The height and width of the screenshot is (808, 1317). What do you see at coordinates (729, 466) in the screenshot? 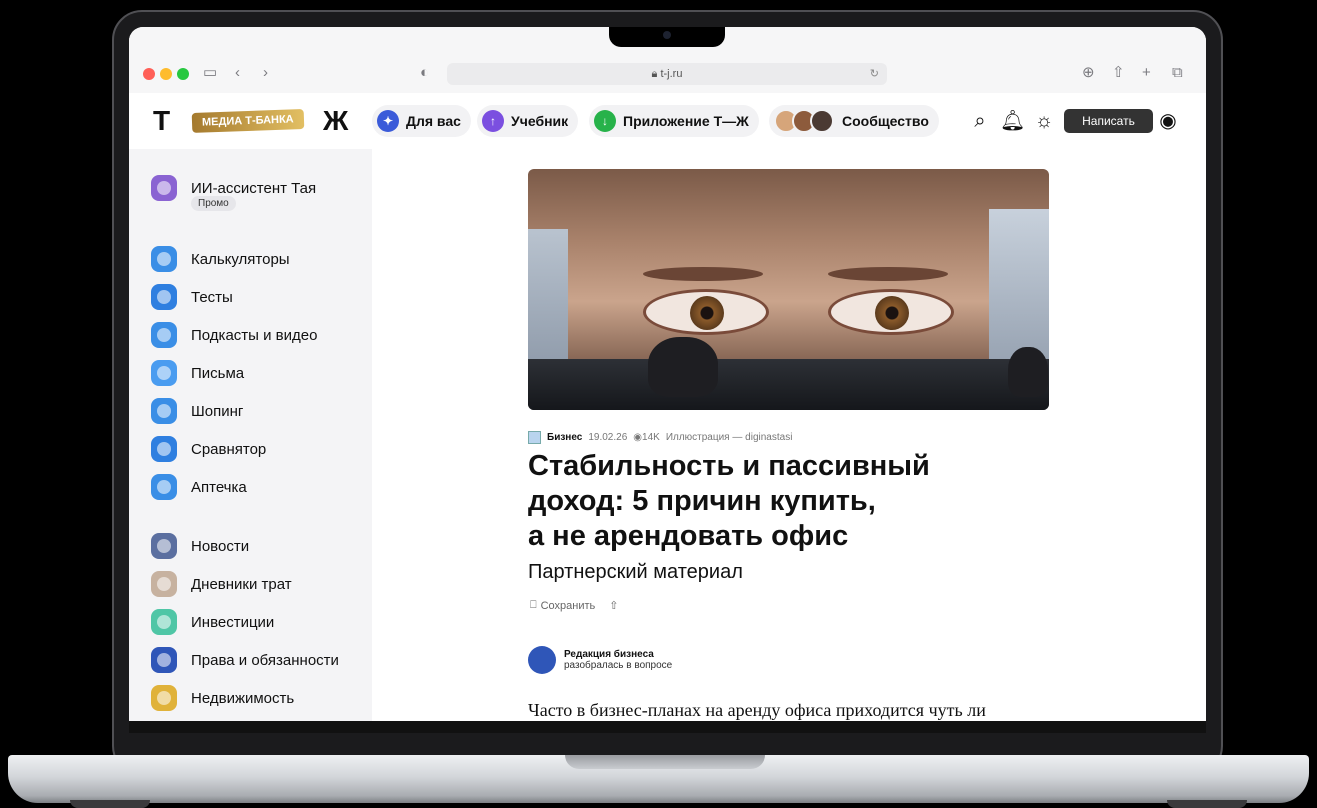
I see `title-line: Стабильность и пассивный` at bounding box center [729, 466].